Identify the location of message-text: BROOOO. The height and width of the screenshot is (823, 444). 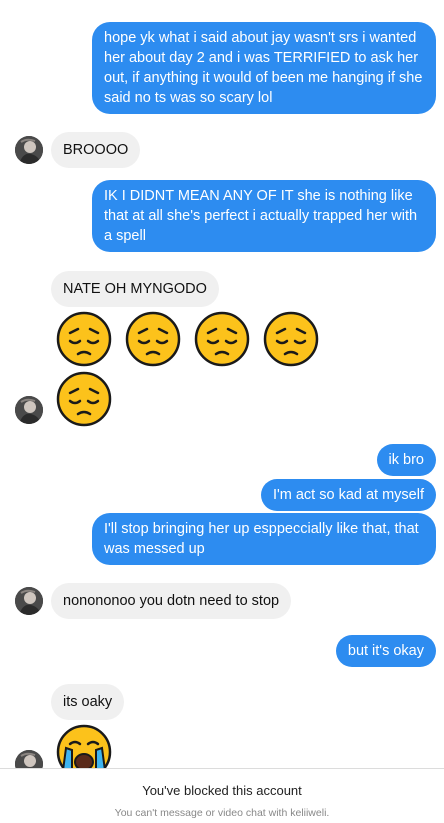
(96, 150).